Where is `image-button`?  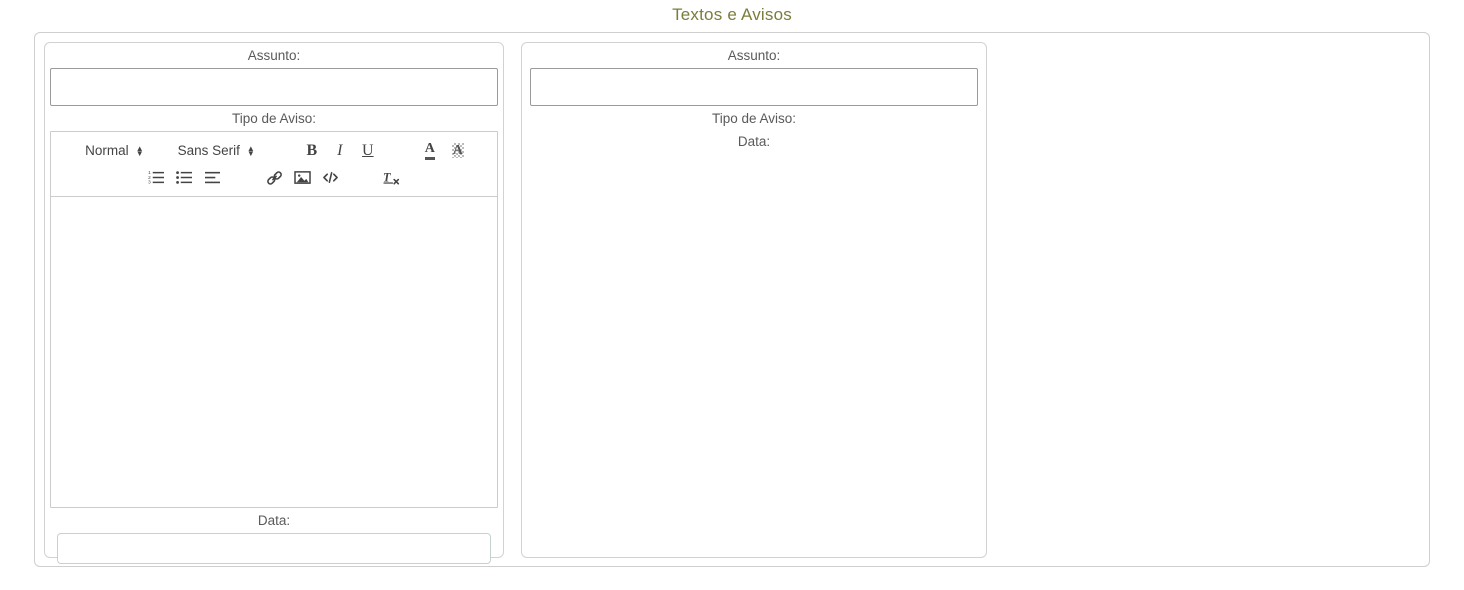
image-button is located at coordinates (302, 178).